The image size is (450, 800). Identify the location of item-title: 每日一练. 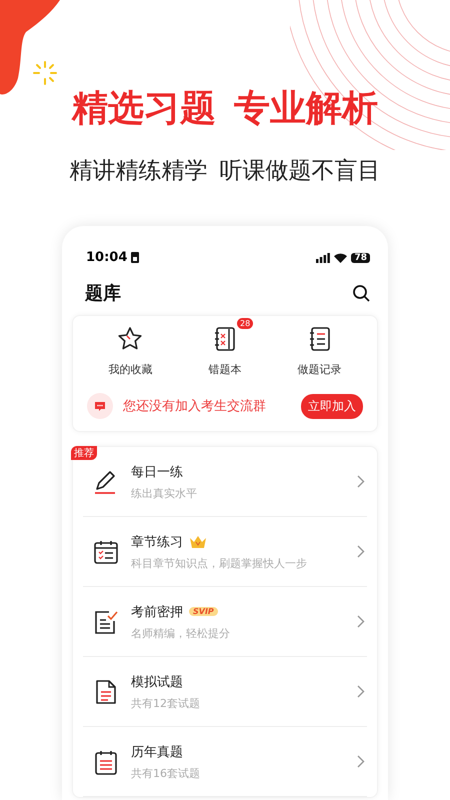
(157, 472).